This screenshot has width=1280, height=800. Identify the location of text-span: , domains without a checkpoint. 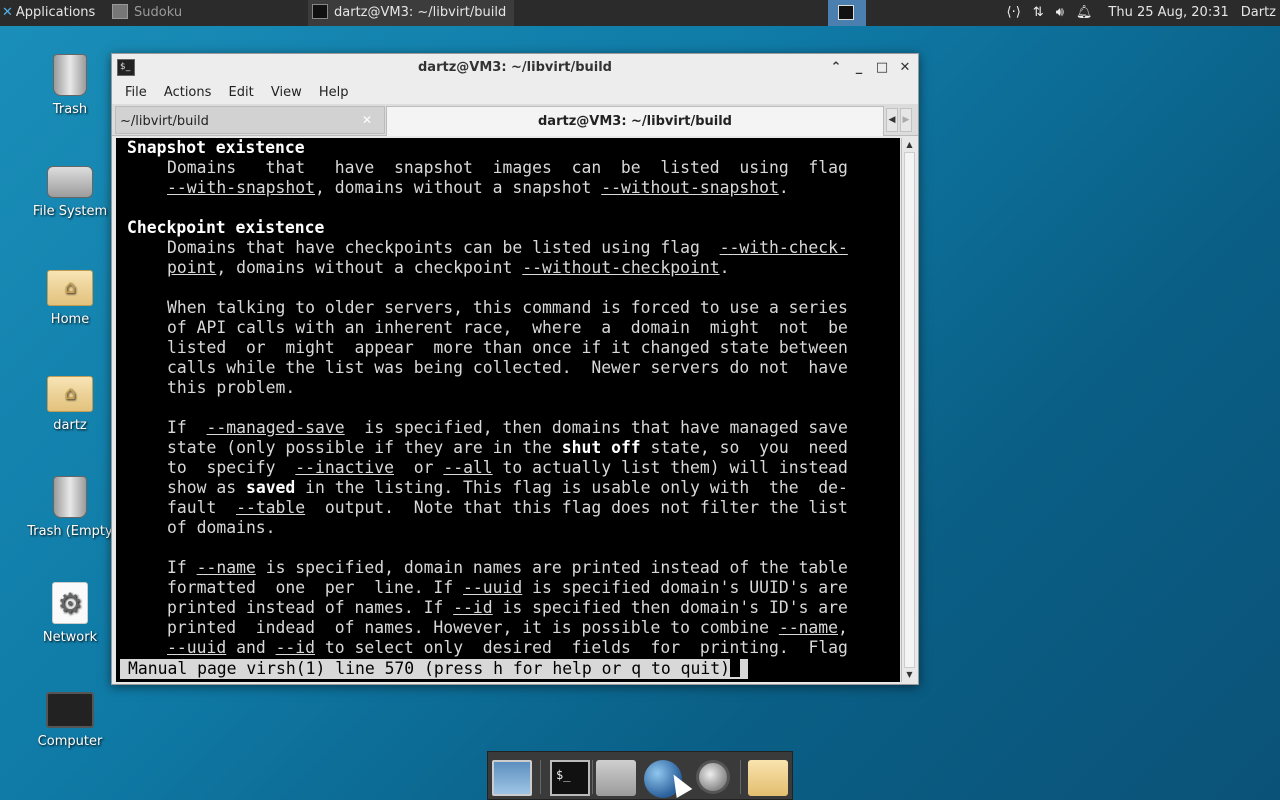
(369, 267).